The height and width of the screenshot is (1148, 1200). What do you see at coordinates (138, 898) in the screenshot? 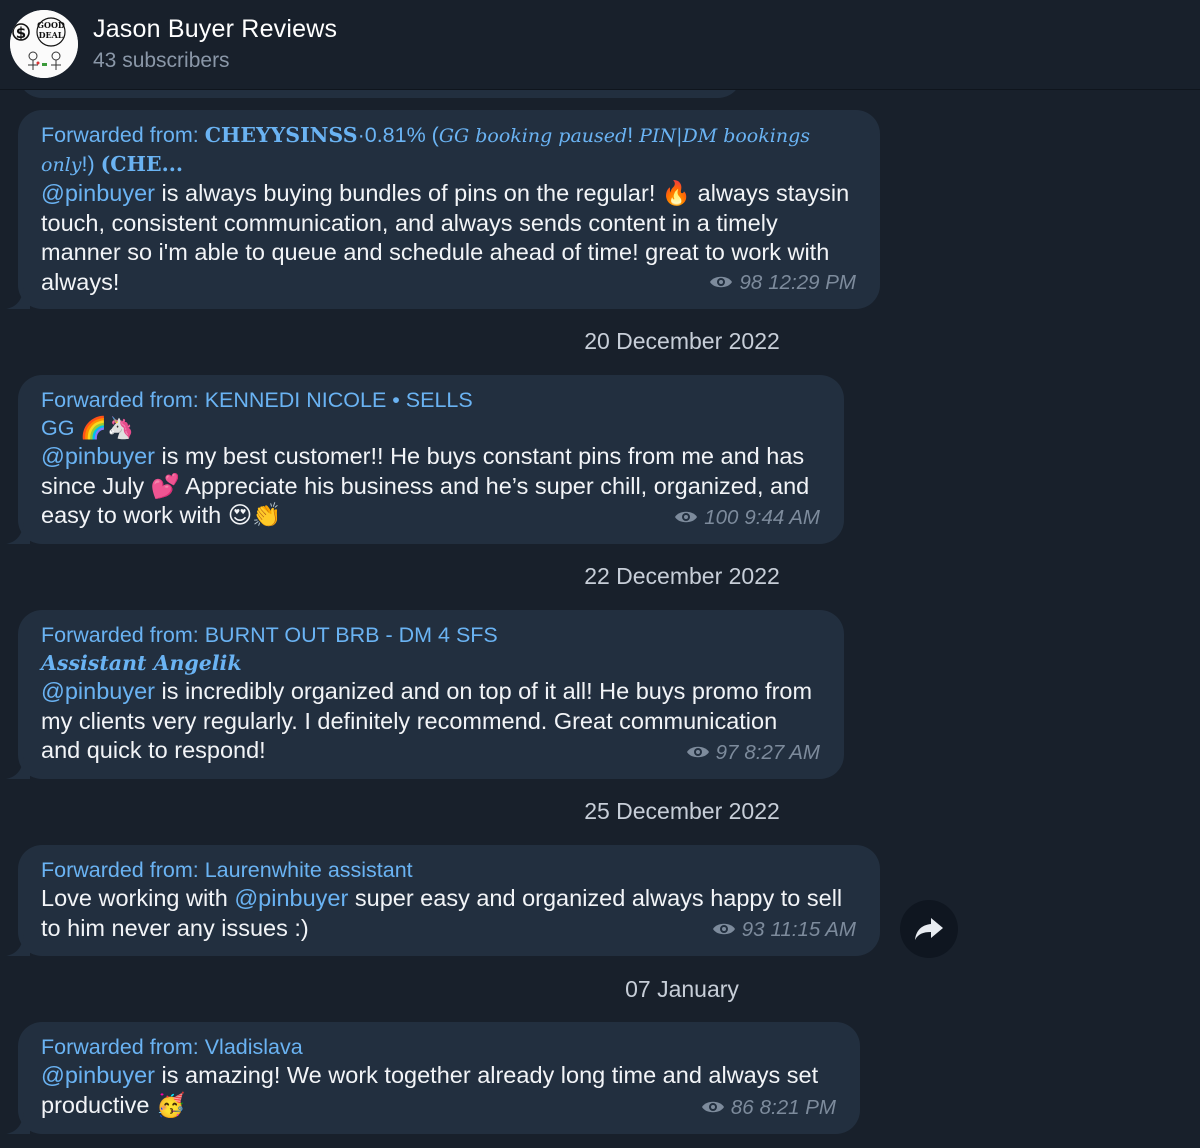
I see `message-body-start: Love working with` at bounding box center [138, 898].